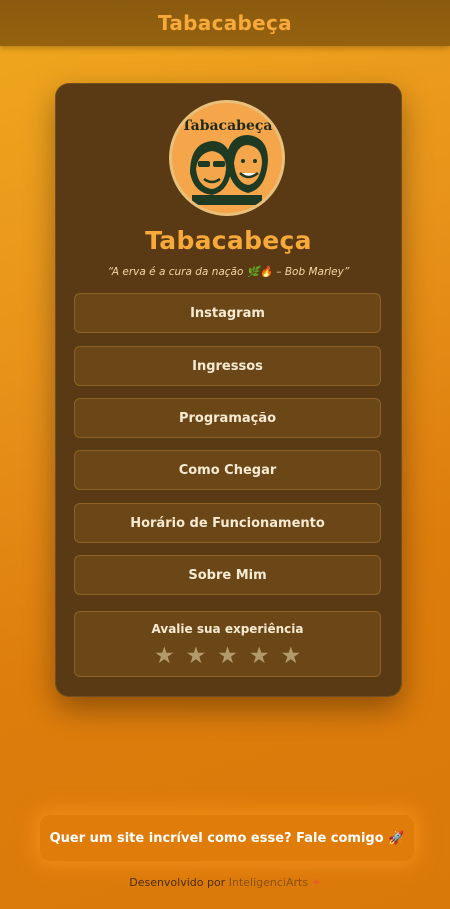  I want to click on programacao-button-label: Programação, so click(227, 418).